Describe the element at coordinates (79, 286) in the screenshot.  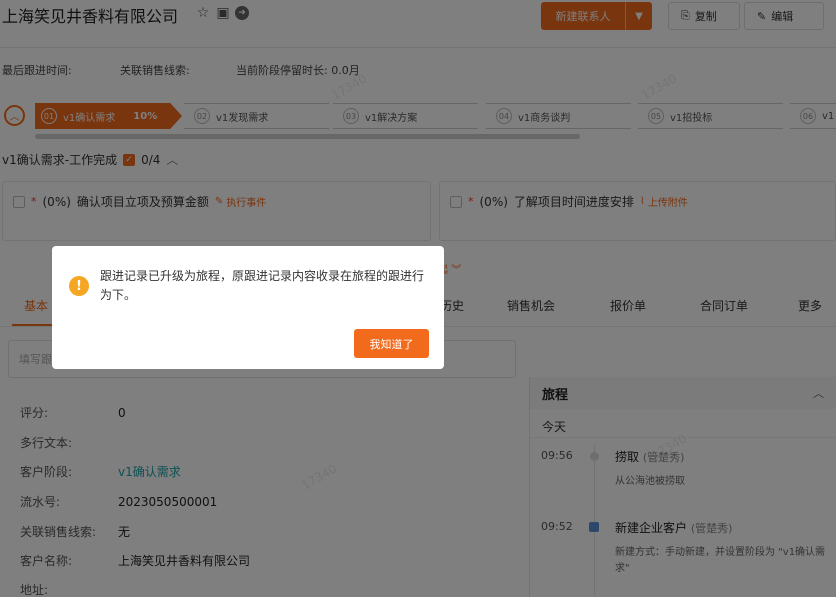
I see `warning-icon: !` at that location.